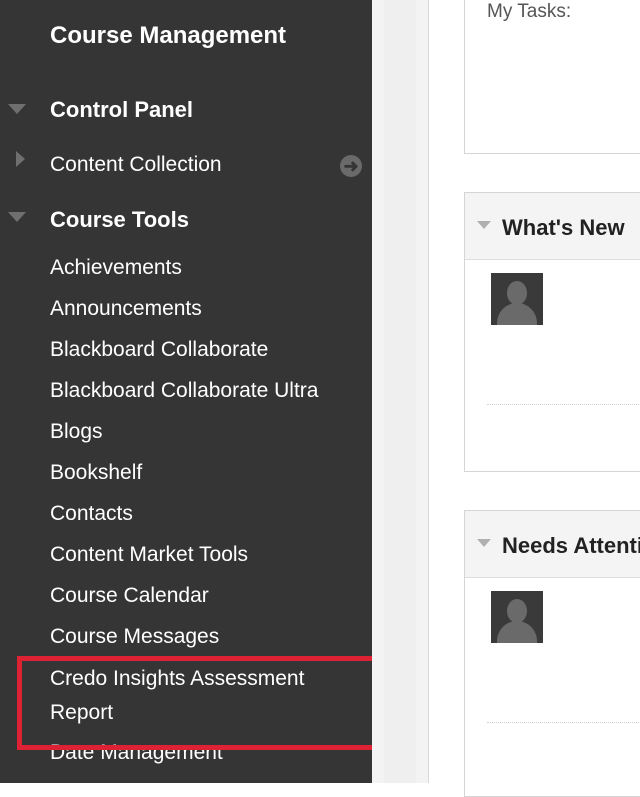 This screenshot has width=640, height=797. I want to click on expand-icon, so click(20, 159).